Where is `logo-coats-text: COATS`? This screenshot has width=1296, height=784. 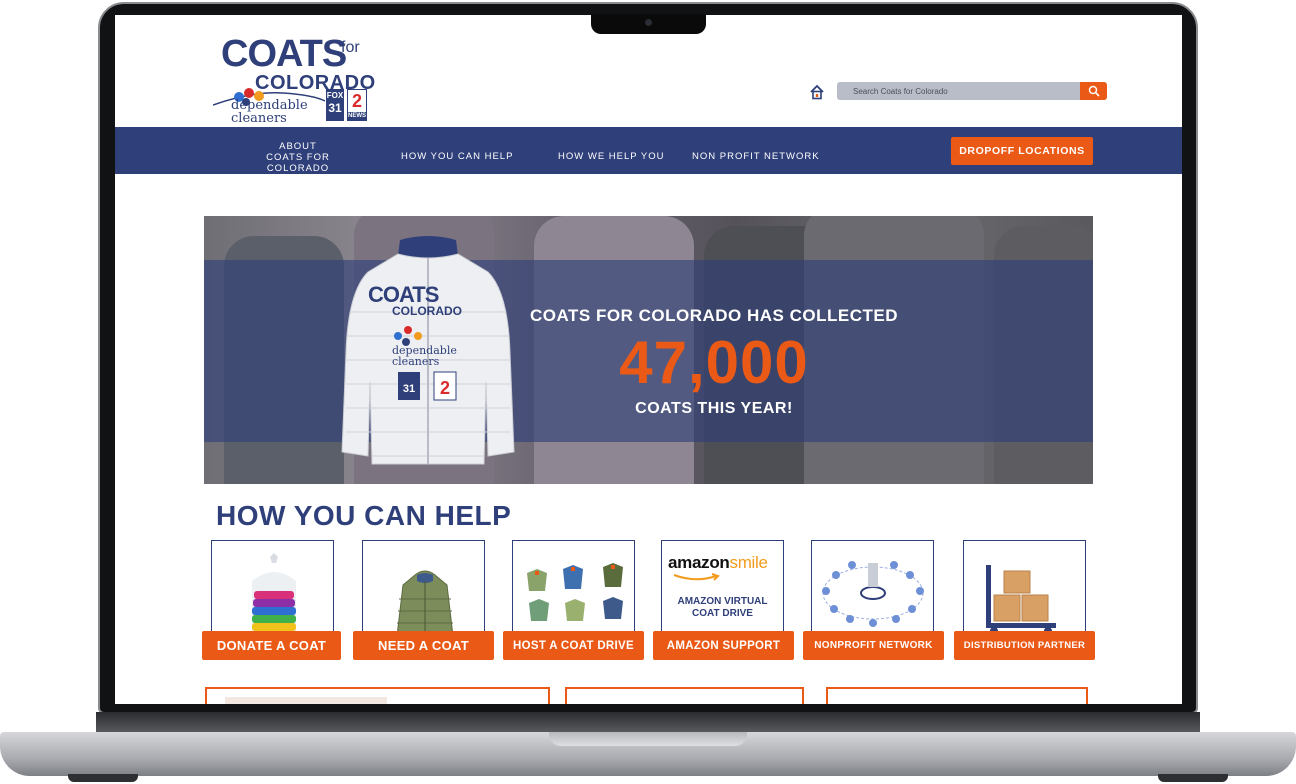 logo-coats-text: COATS is located at coordinates (284, 54).